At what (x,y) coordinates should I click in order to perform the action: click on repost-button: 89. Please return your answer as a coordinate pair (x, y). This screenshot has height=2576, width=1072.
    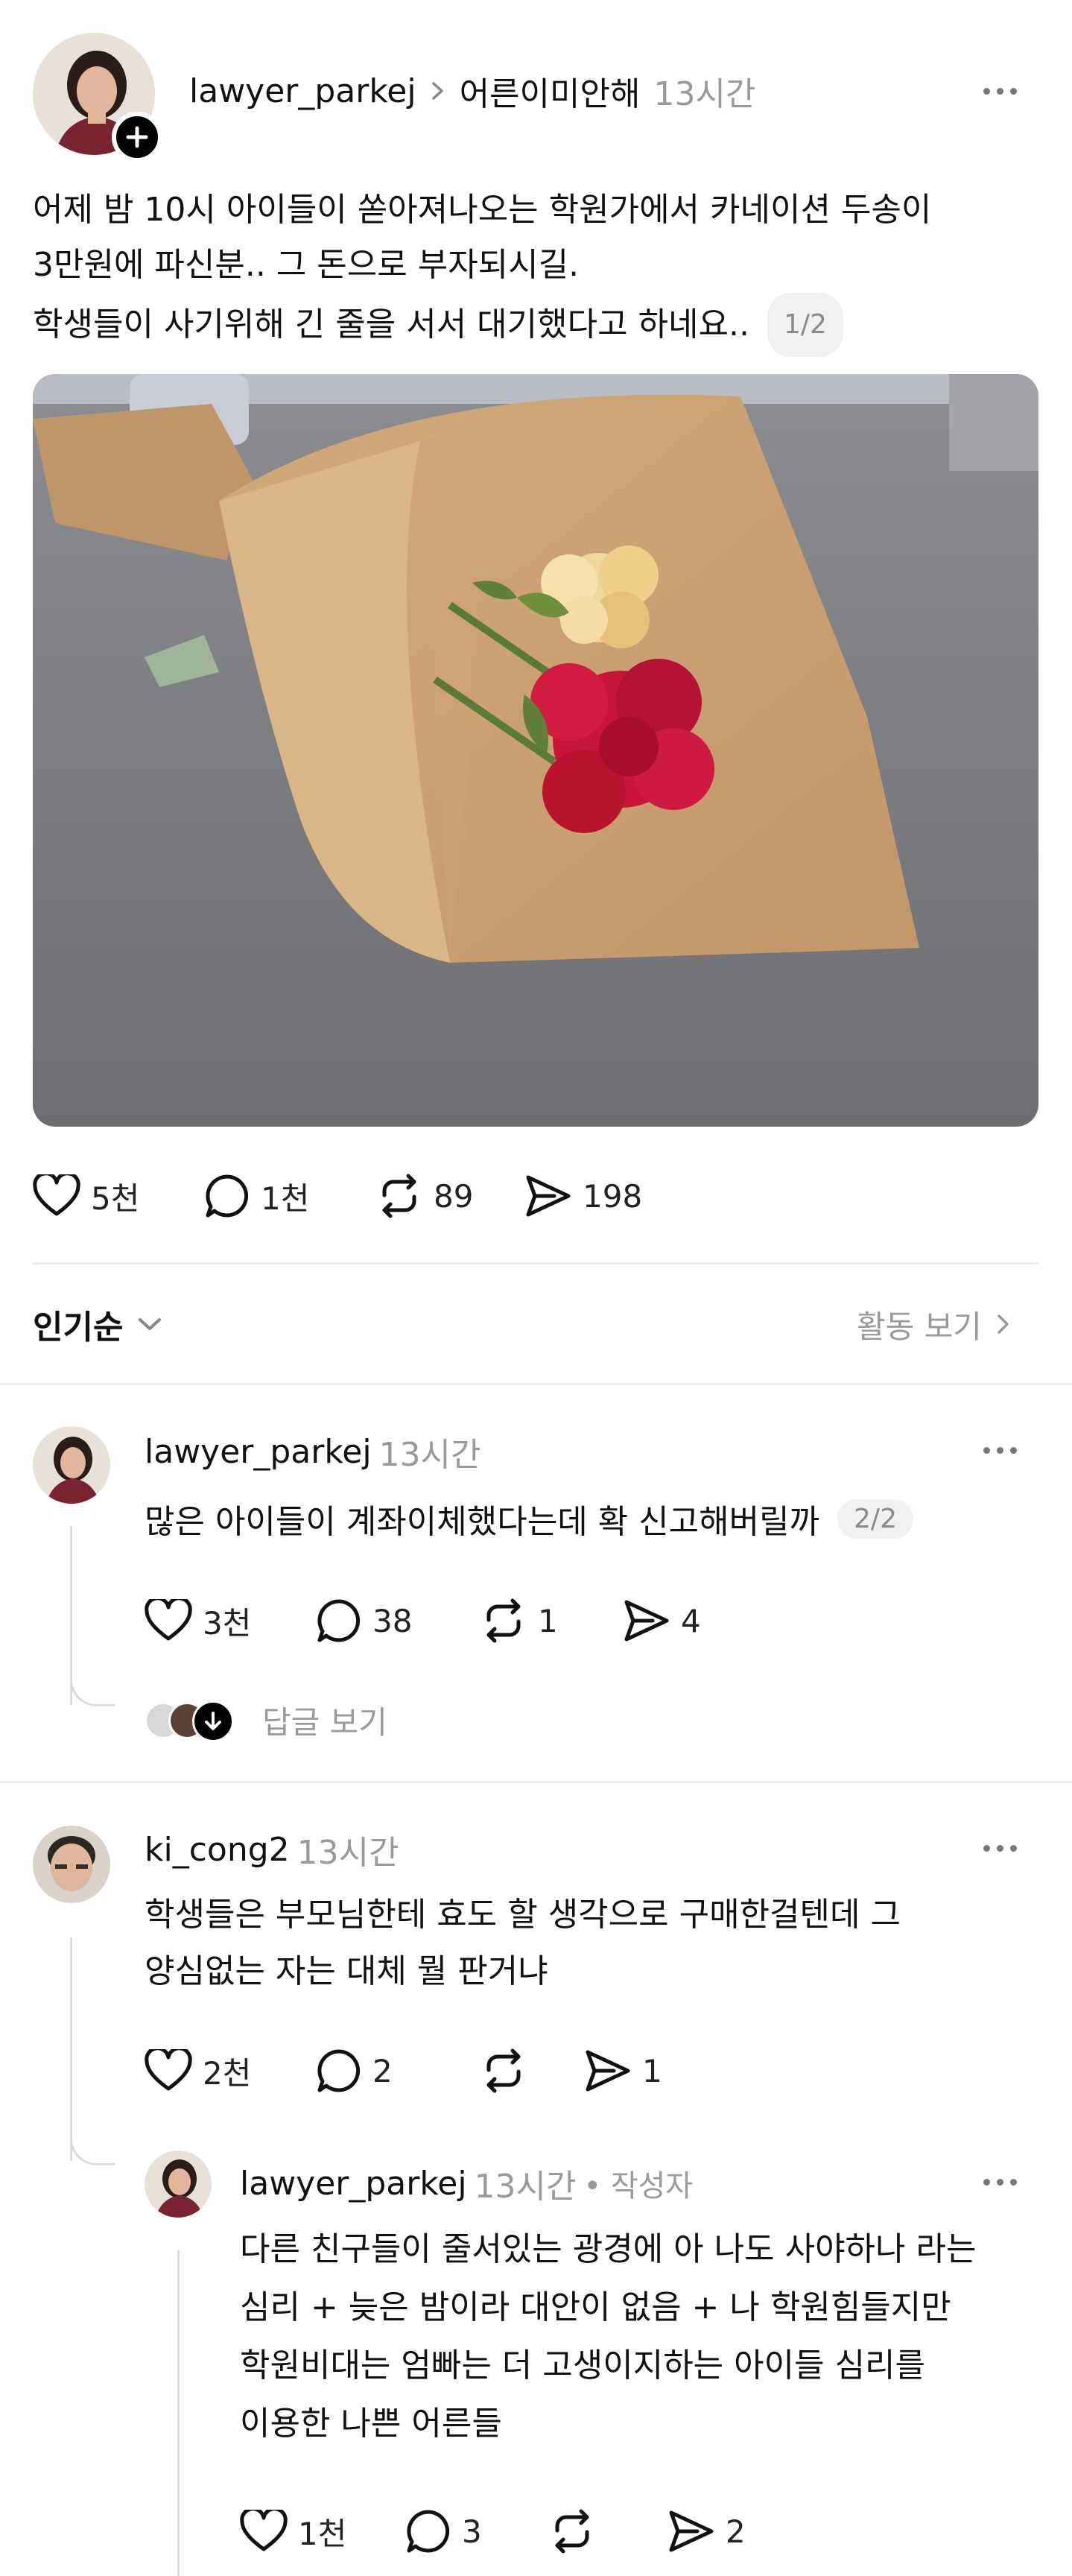
    Looking at the image, I should click on (449, 1196).